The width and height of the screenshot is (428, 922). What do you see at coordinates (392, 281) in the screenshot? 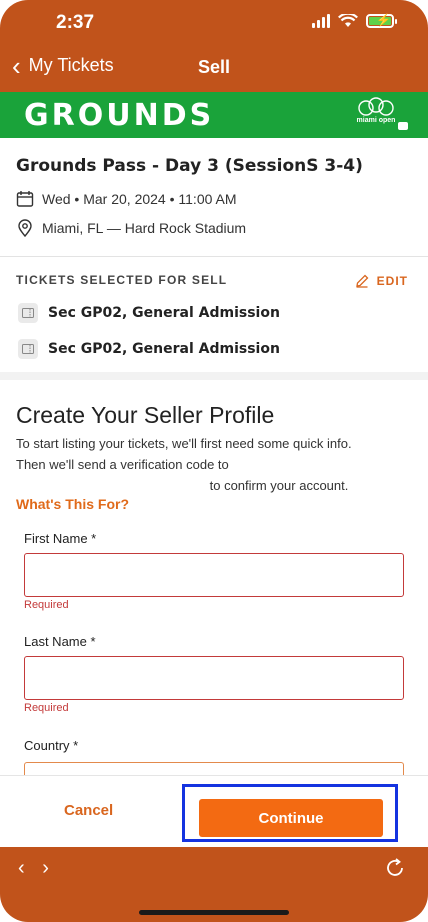
I see `edit-label: EDIT` at bounding box center [392, 281].